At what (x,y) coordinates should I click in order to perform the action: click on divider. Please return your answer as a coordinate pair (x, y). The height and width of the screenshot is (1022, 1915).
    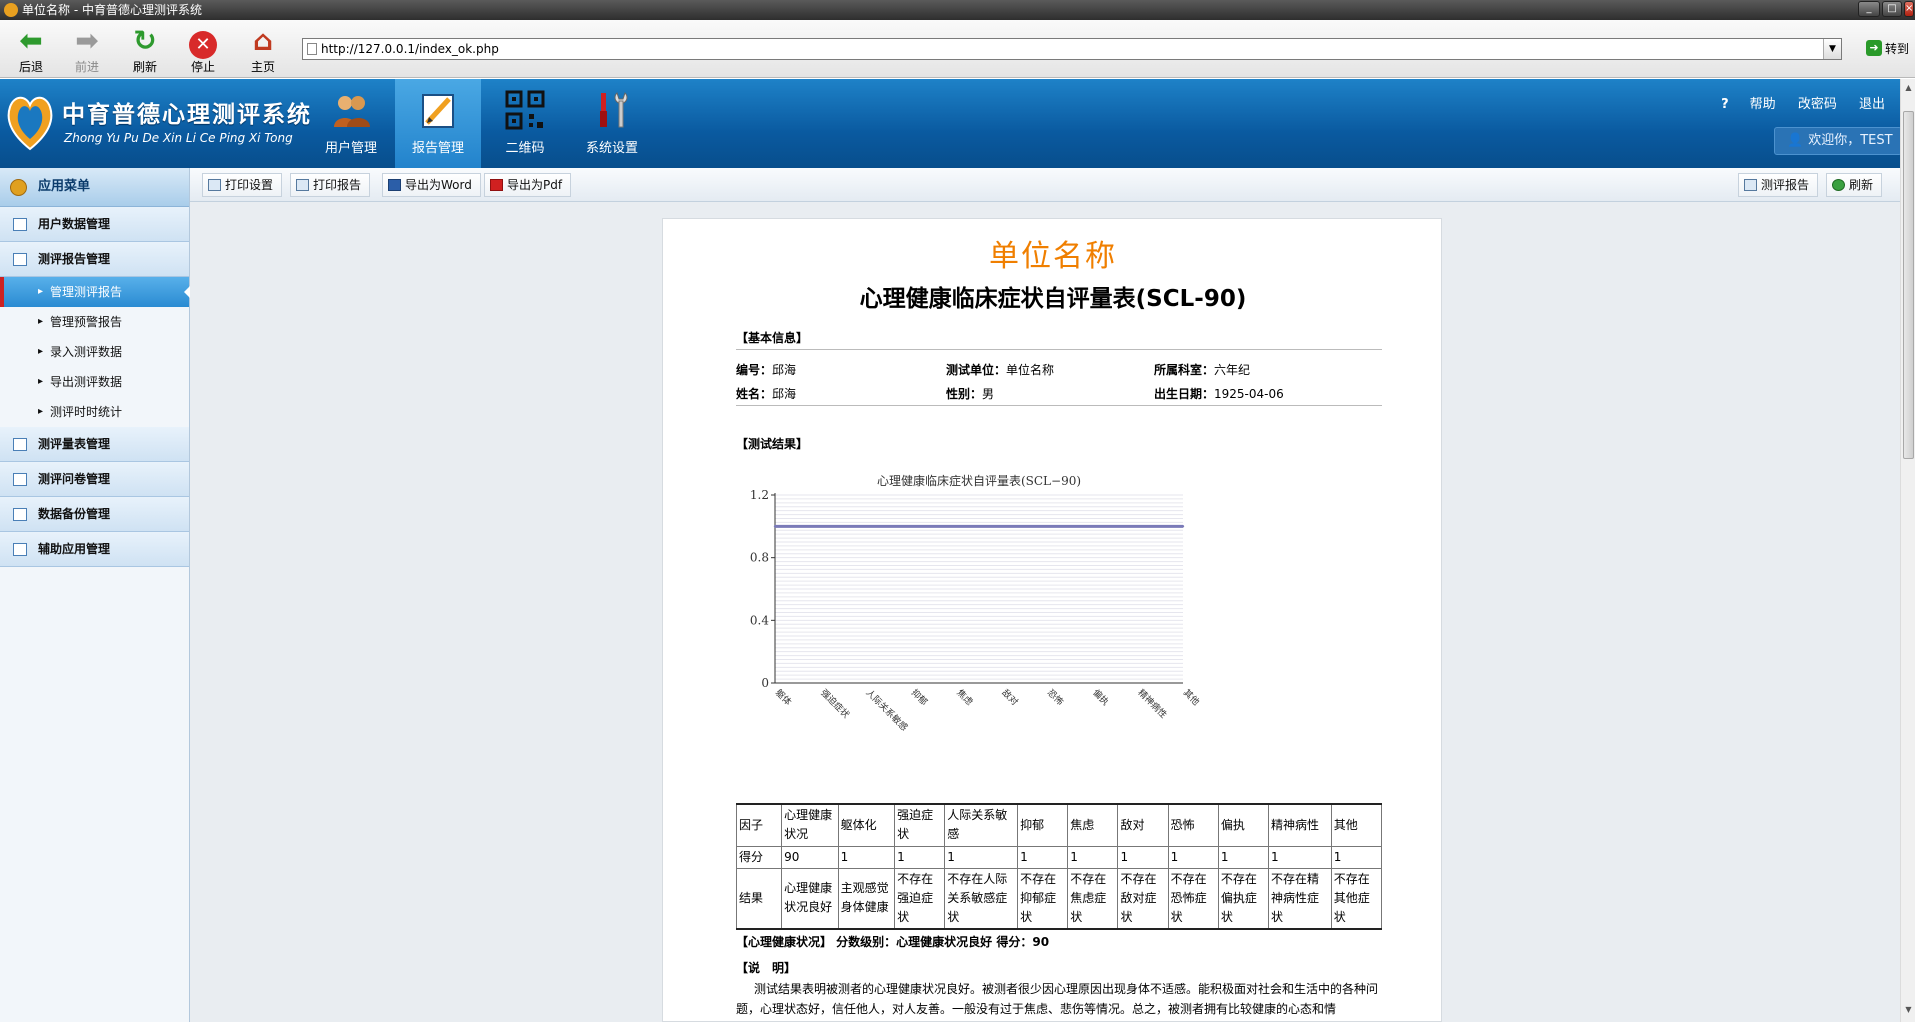
    Looking at the image, I should click on (1059, 405).